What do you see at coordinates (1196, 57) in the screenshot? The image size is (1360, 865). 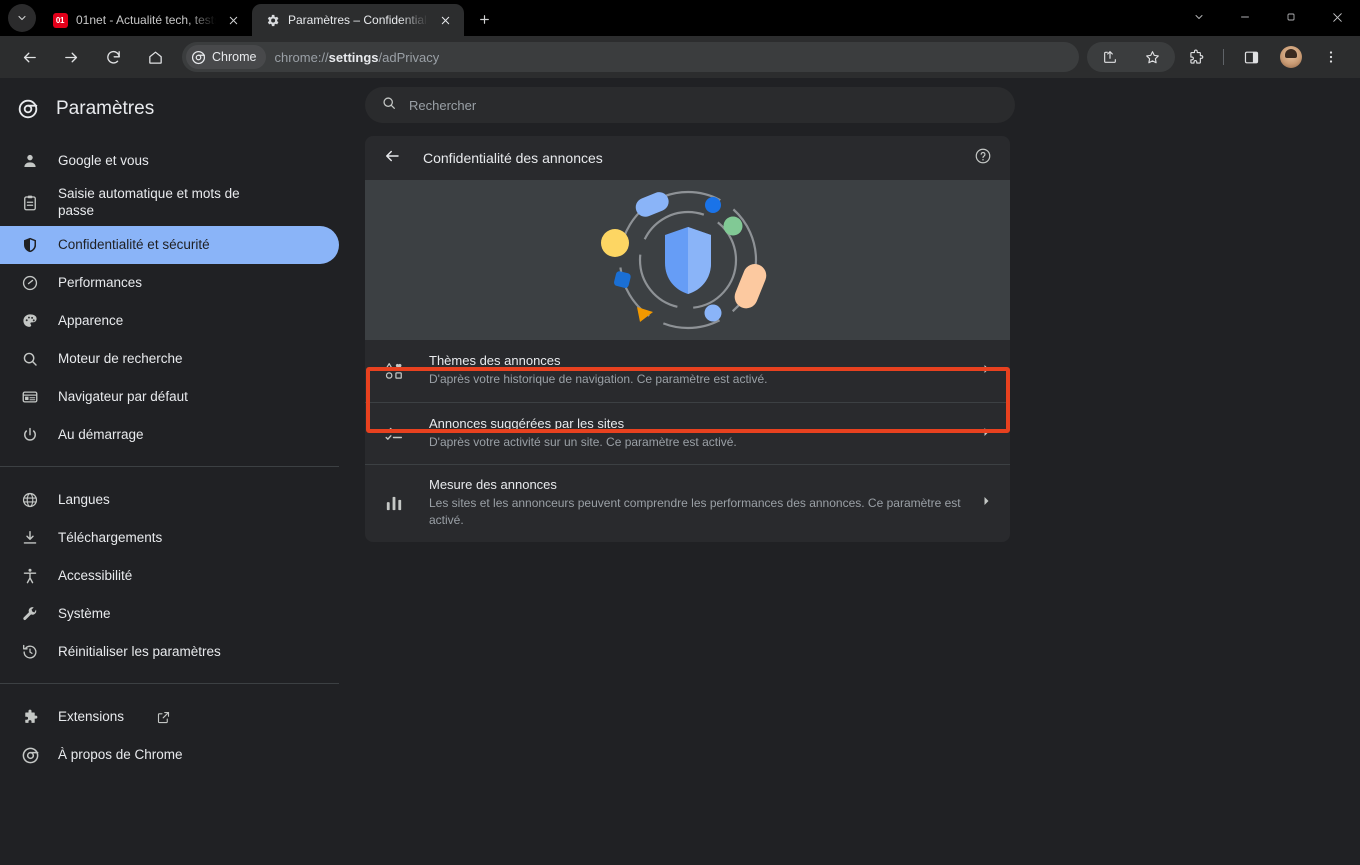 I see `extensions-button` at bounding box center [1196, 57].